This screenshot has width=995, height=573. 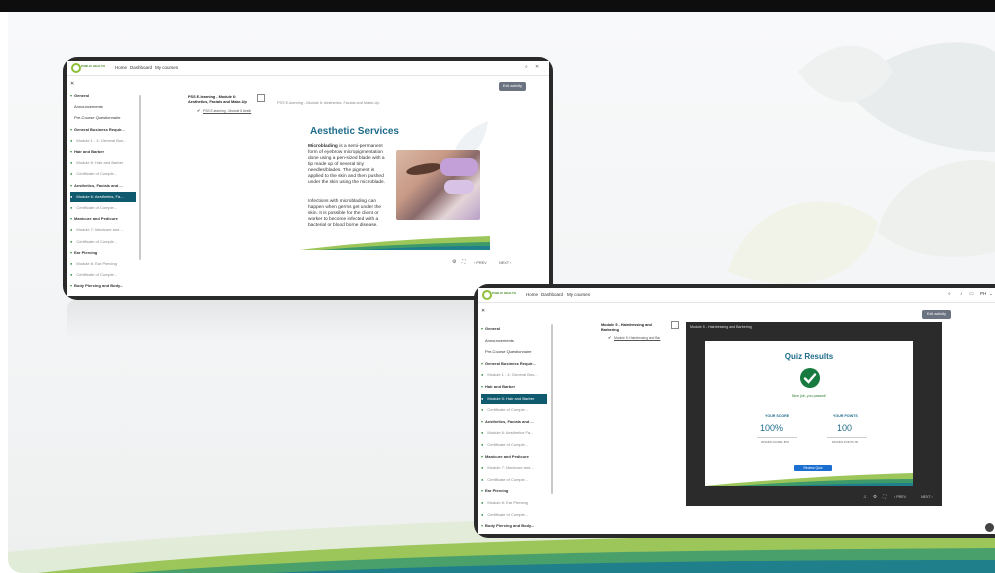 What do you see at coordinates (140, 177) in the screenshot?
I see `left-sidebar-scrollbar` at bounding box center [140, 177].